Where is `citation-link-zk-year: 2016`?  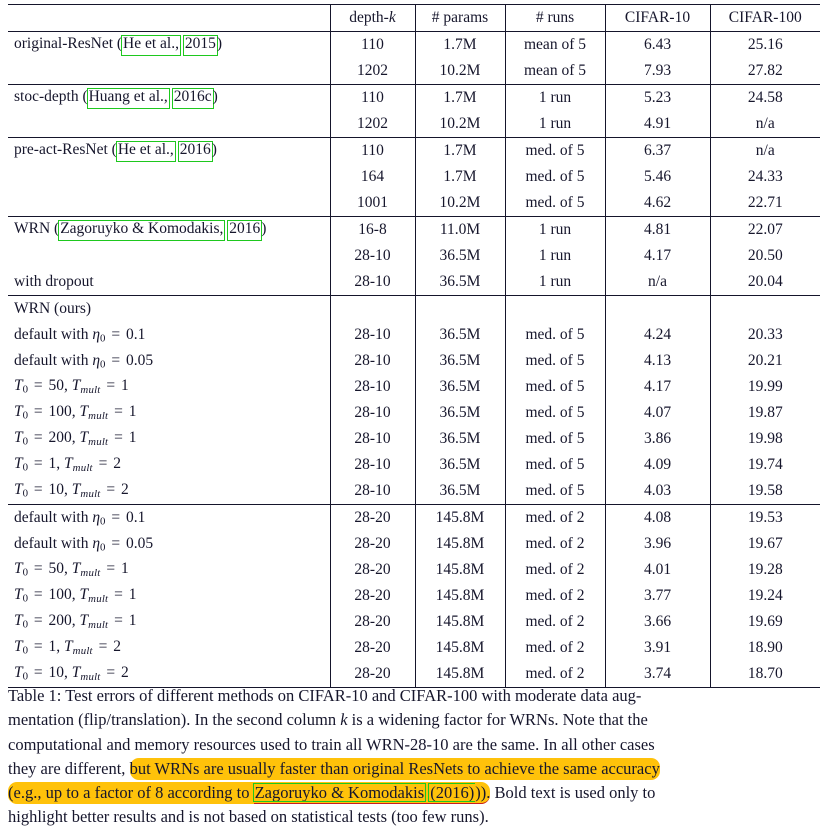
citation-link-zk-year: 2016 is located at coordinates (245, 230).